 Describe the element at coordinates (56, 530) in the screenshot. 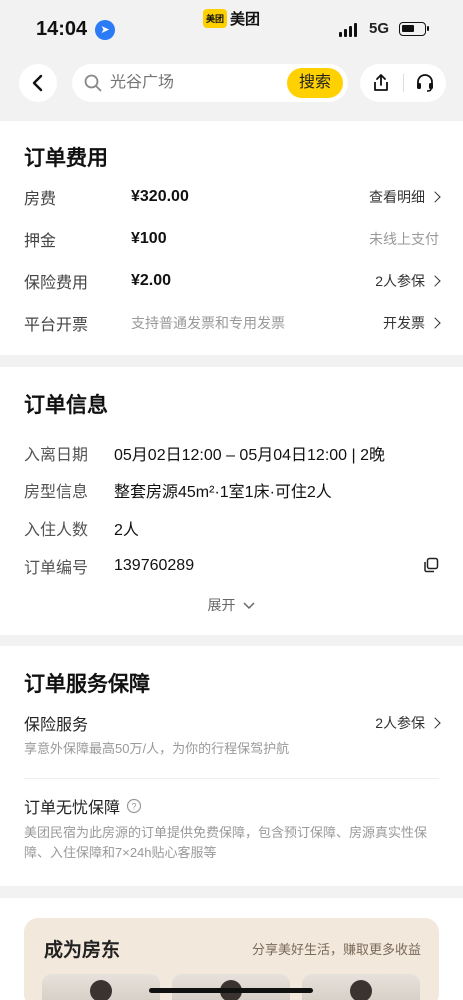

I see `info-label: 入住人数` at that location.